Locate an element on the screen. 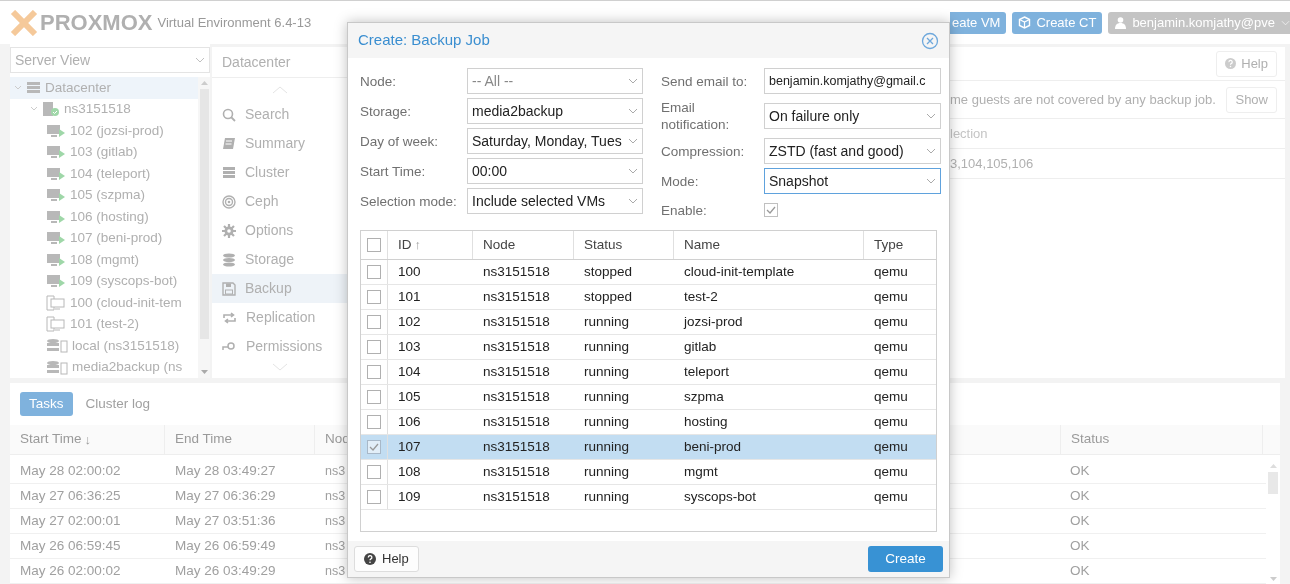  close-button is located at coordinates (930, 40).